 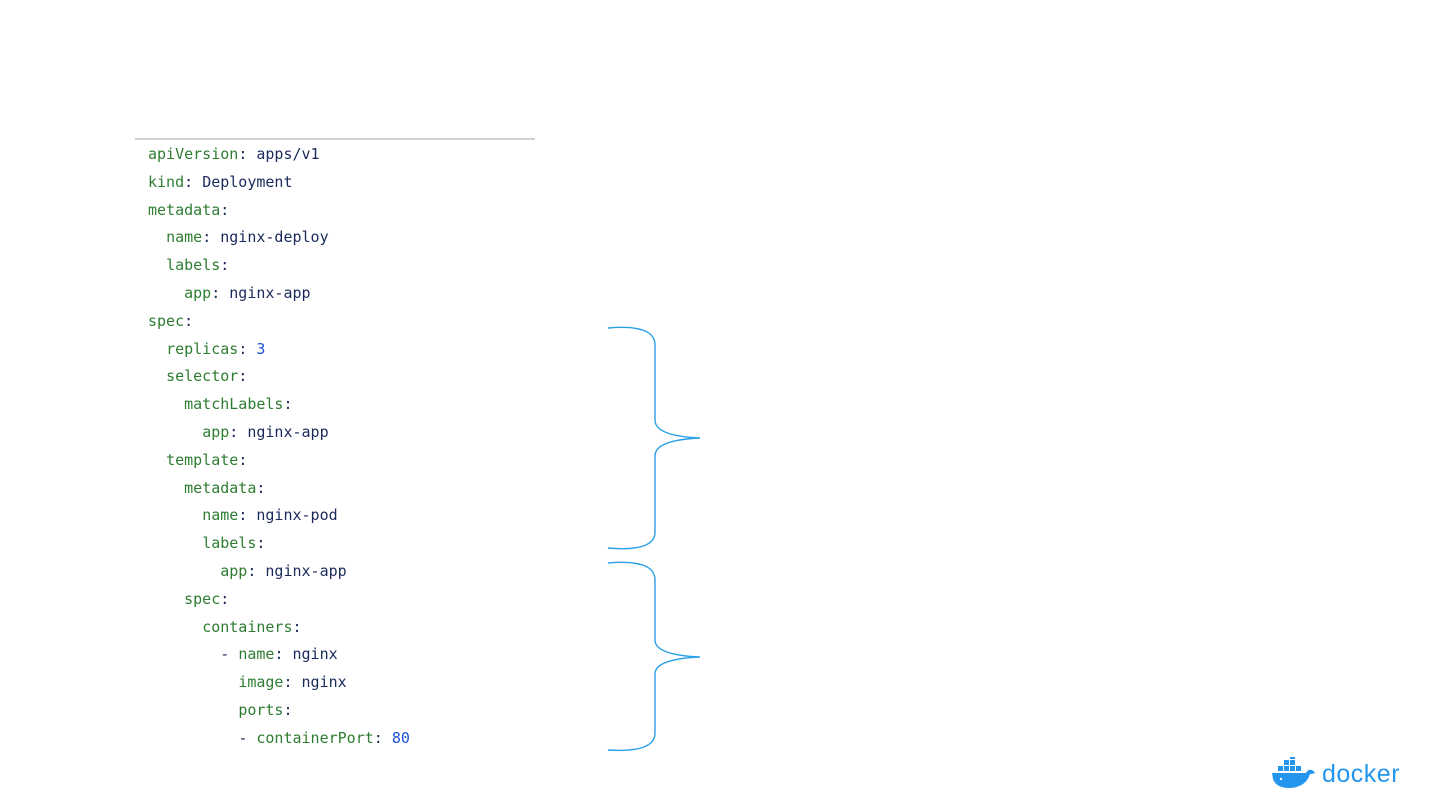 I want to click on right-curly-brace-container, so click(x=654, y=656).